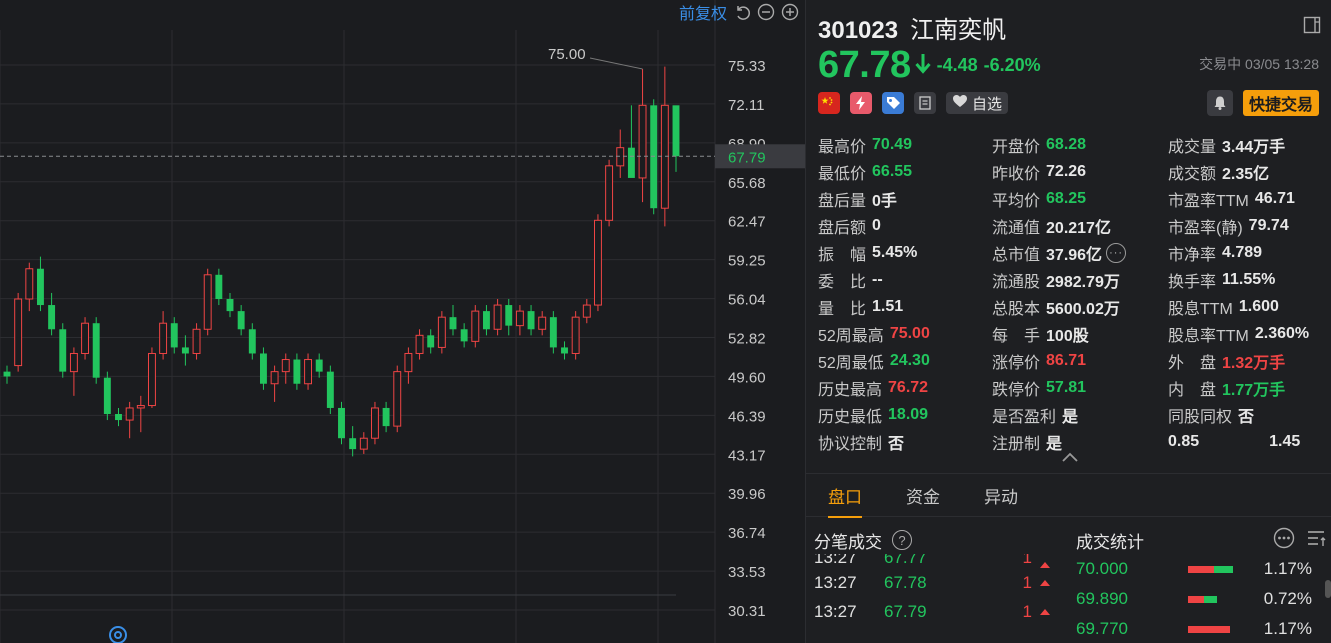 The height and width of the screenshot is (643, 1331). I want to click on zoom-in-icon, so click(790, 12).